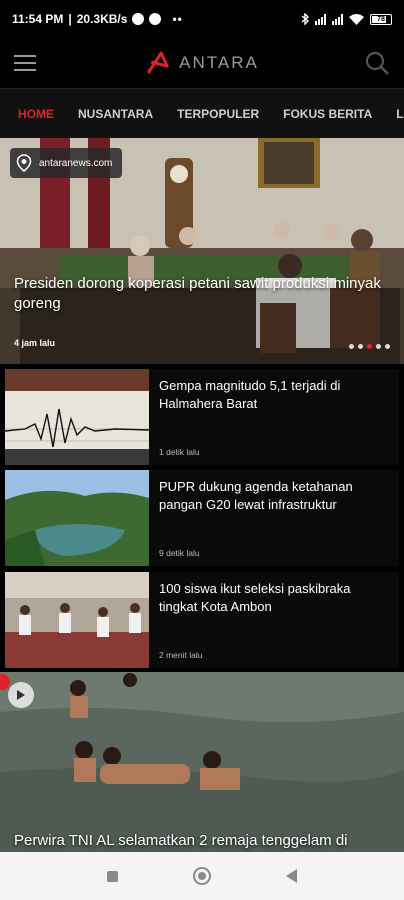 Image resolution: width=404 pixels, height=900 pixels. I want to click on status-time: 11:54 PM, so click(38, 19).